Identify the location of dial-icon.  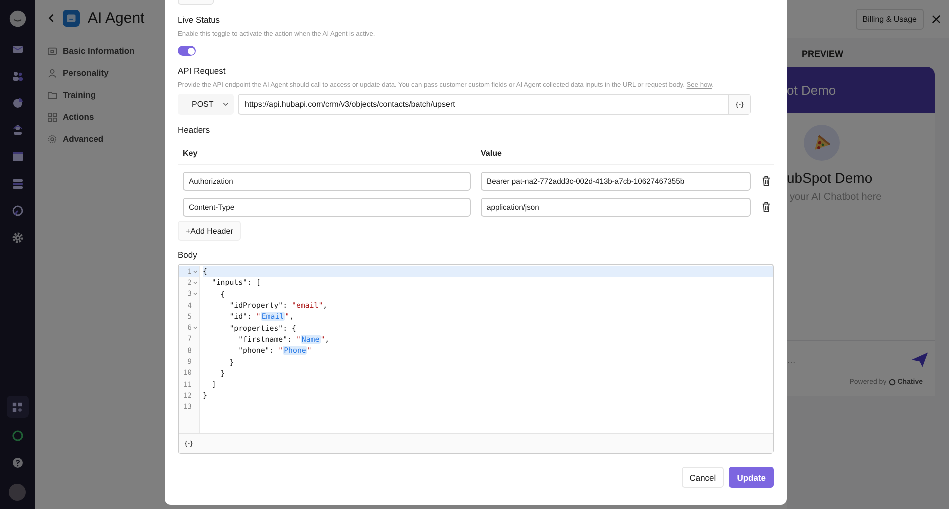
(18, 211).